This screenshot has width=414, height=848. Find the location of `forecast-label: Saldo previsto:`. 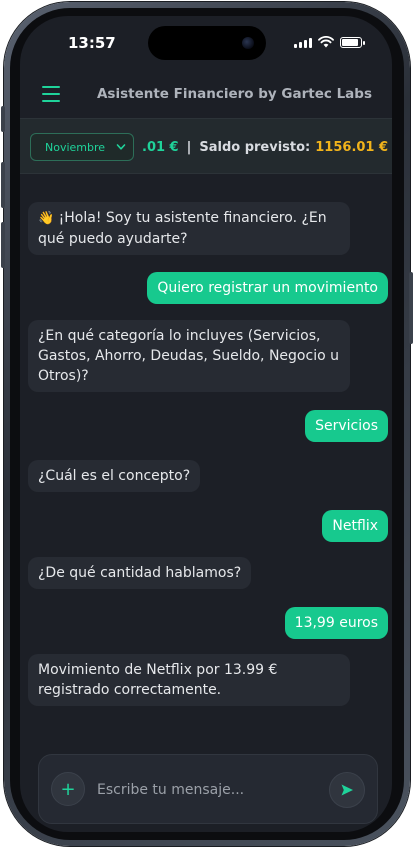

forecast-label: Saldo previsto: is located at coordinates (255, 147).